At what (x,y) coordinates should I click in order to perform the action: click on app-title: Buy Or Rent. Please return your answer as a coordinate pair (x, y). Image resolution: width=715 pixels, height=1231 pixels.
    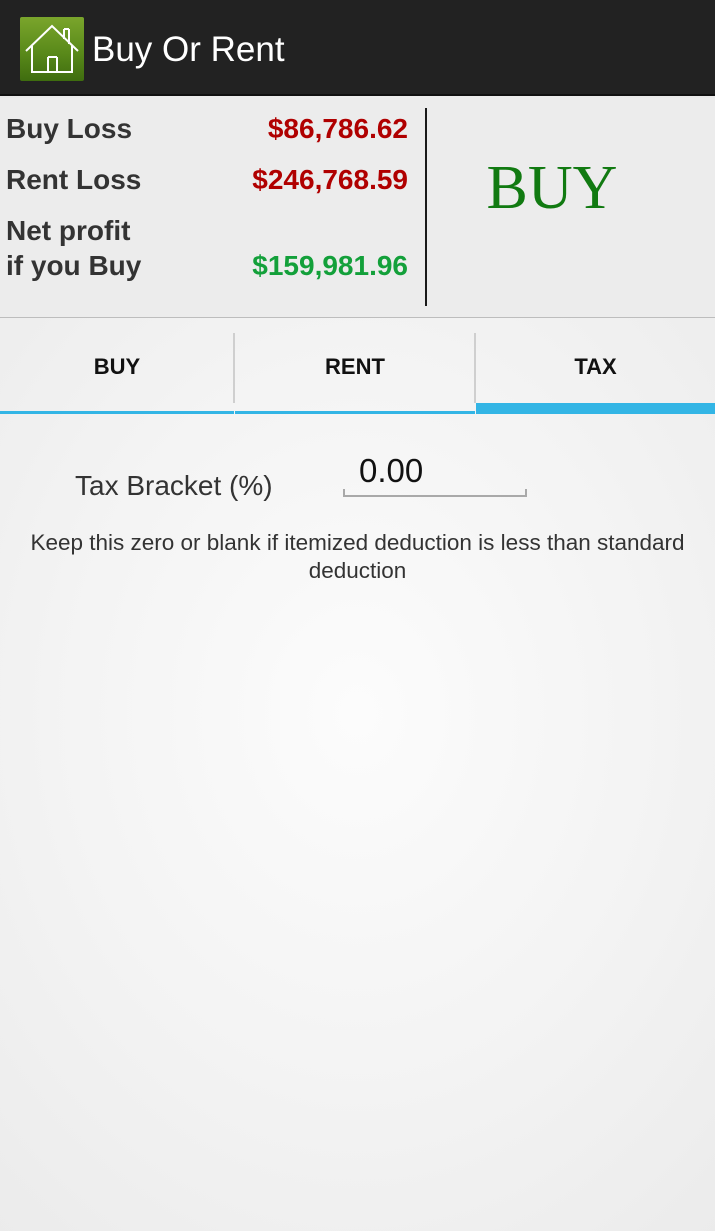
    Looking at the image, I should click on (188, 49).